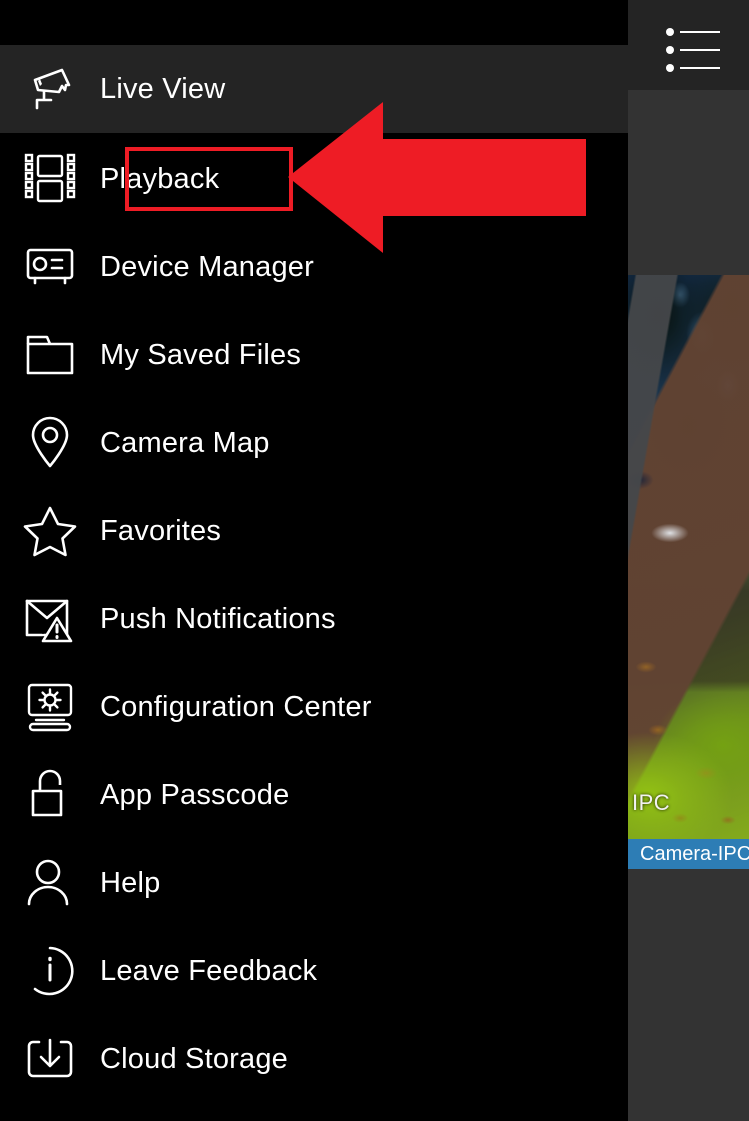 The width and height of the screenshot is (749, 1121). I want to click on list-hamburger-icon, so click(698, 50).